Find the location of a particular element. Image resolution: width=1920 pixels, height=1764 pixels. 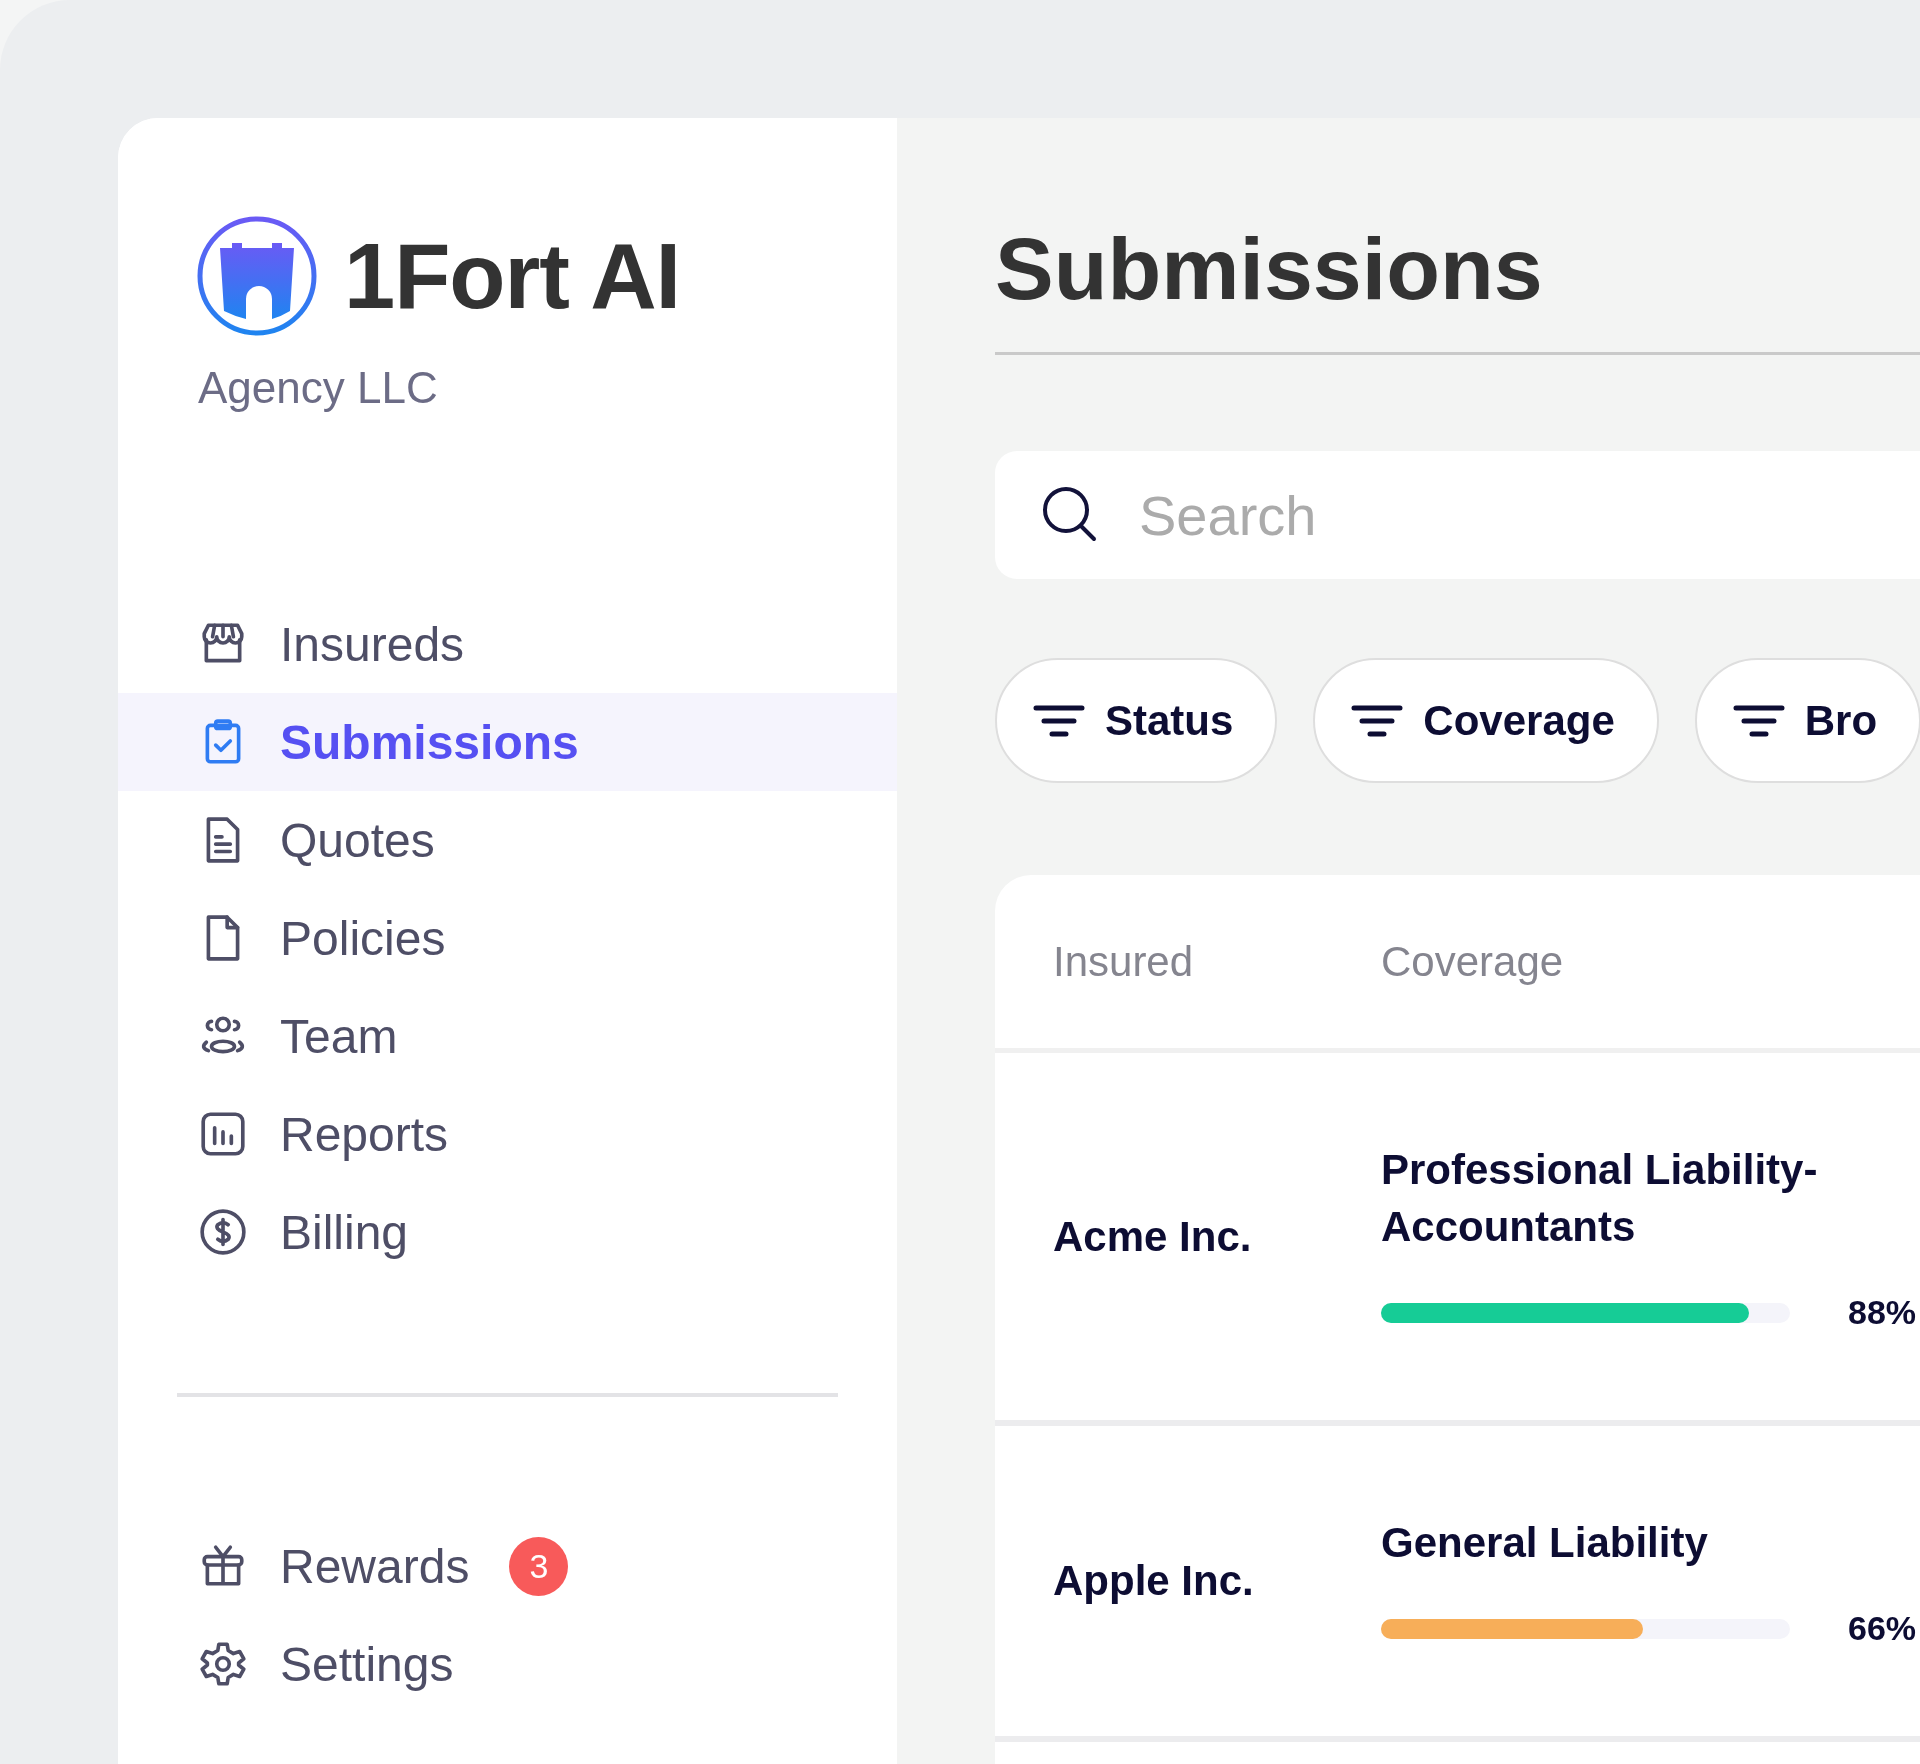

nav-item: Rewards 3 is located at coordinates (507, 1566).